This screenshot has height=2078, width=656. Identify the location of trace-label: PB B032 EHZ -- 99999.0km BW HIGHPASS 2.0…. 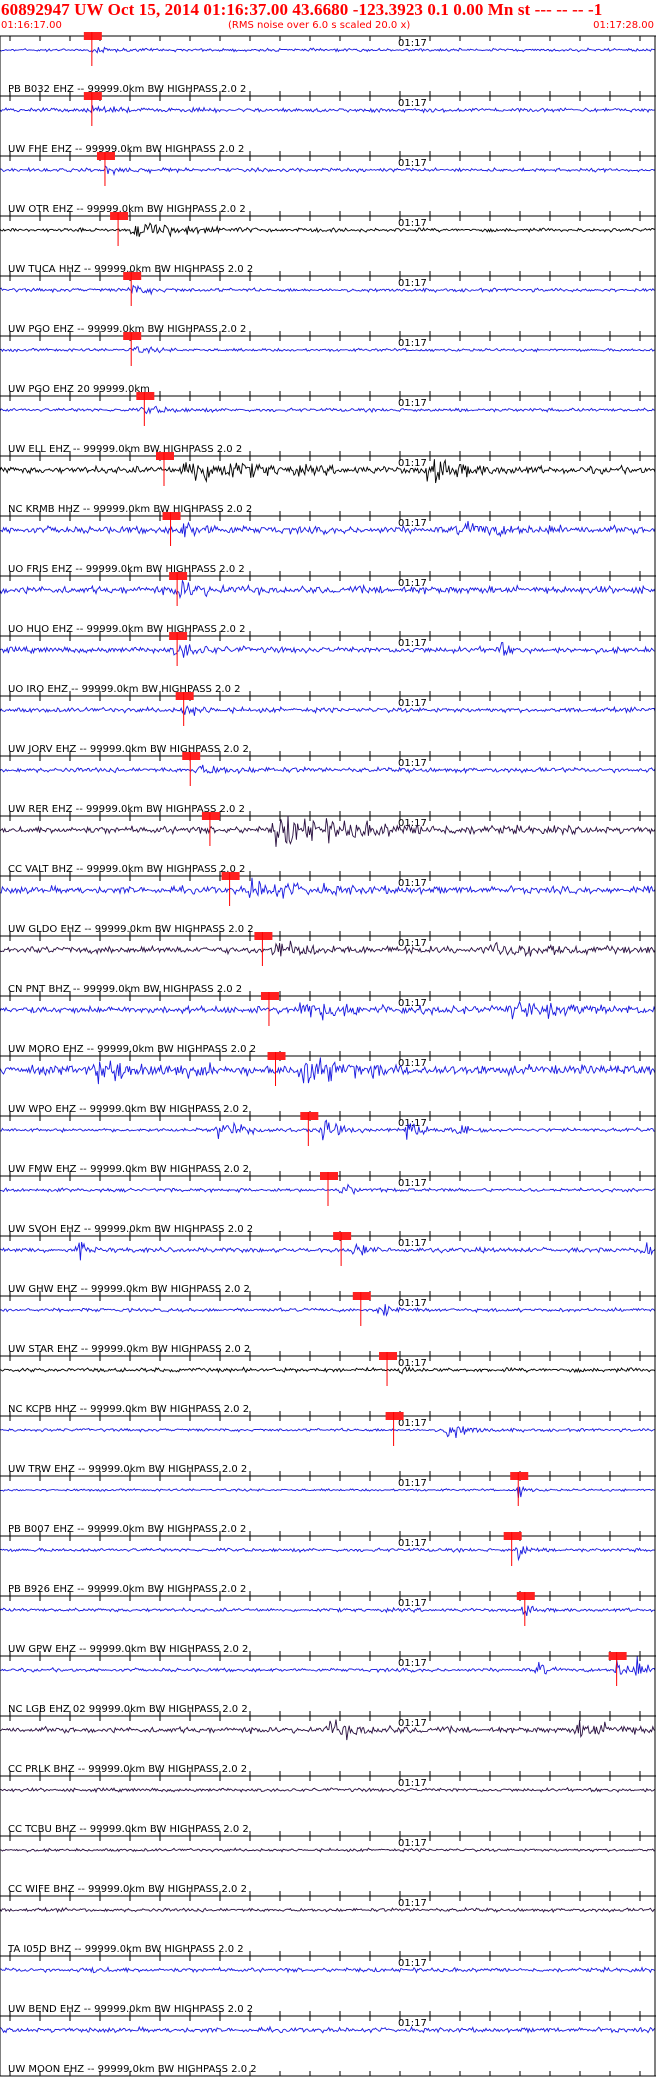
(127, 89).